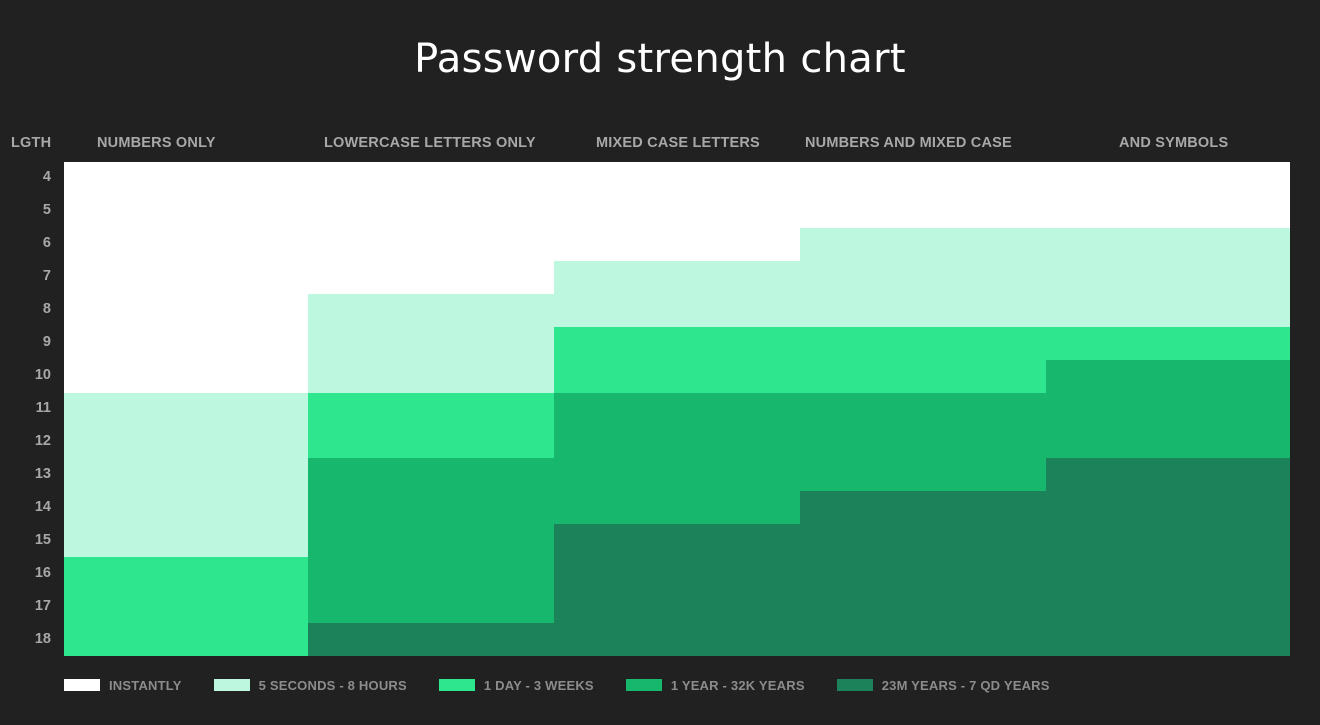  What do you see at coordinates (145, 685) in the screenshot?
I see `legend-label: INSTANTLY` at bounding box center [145, 685].